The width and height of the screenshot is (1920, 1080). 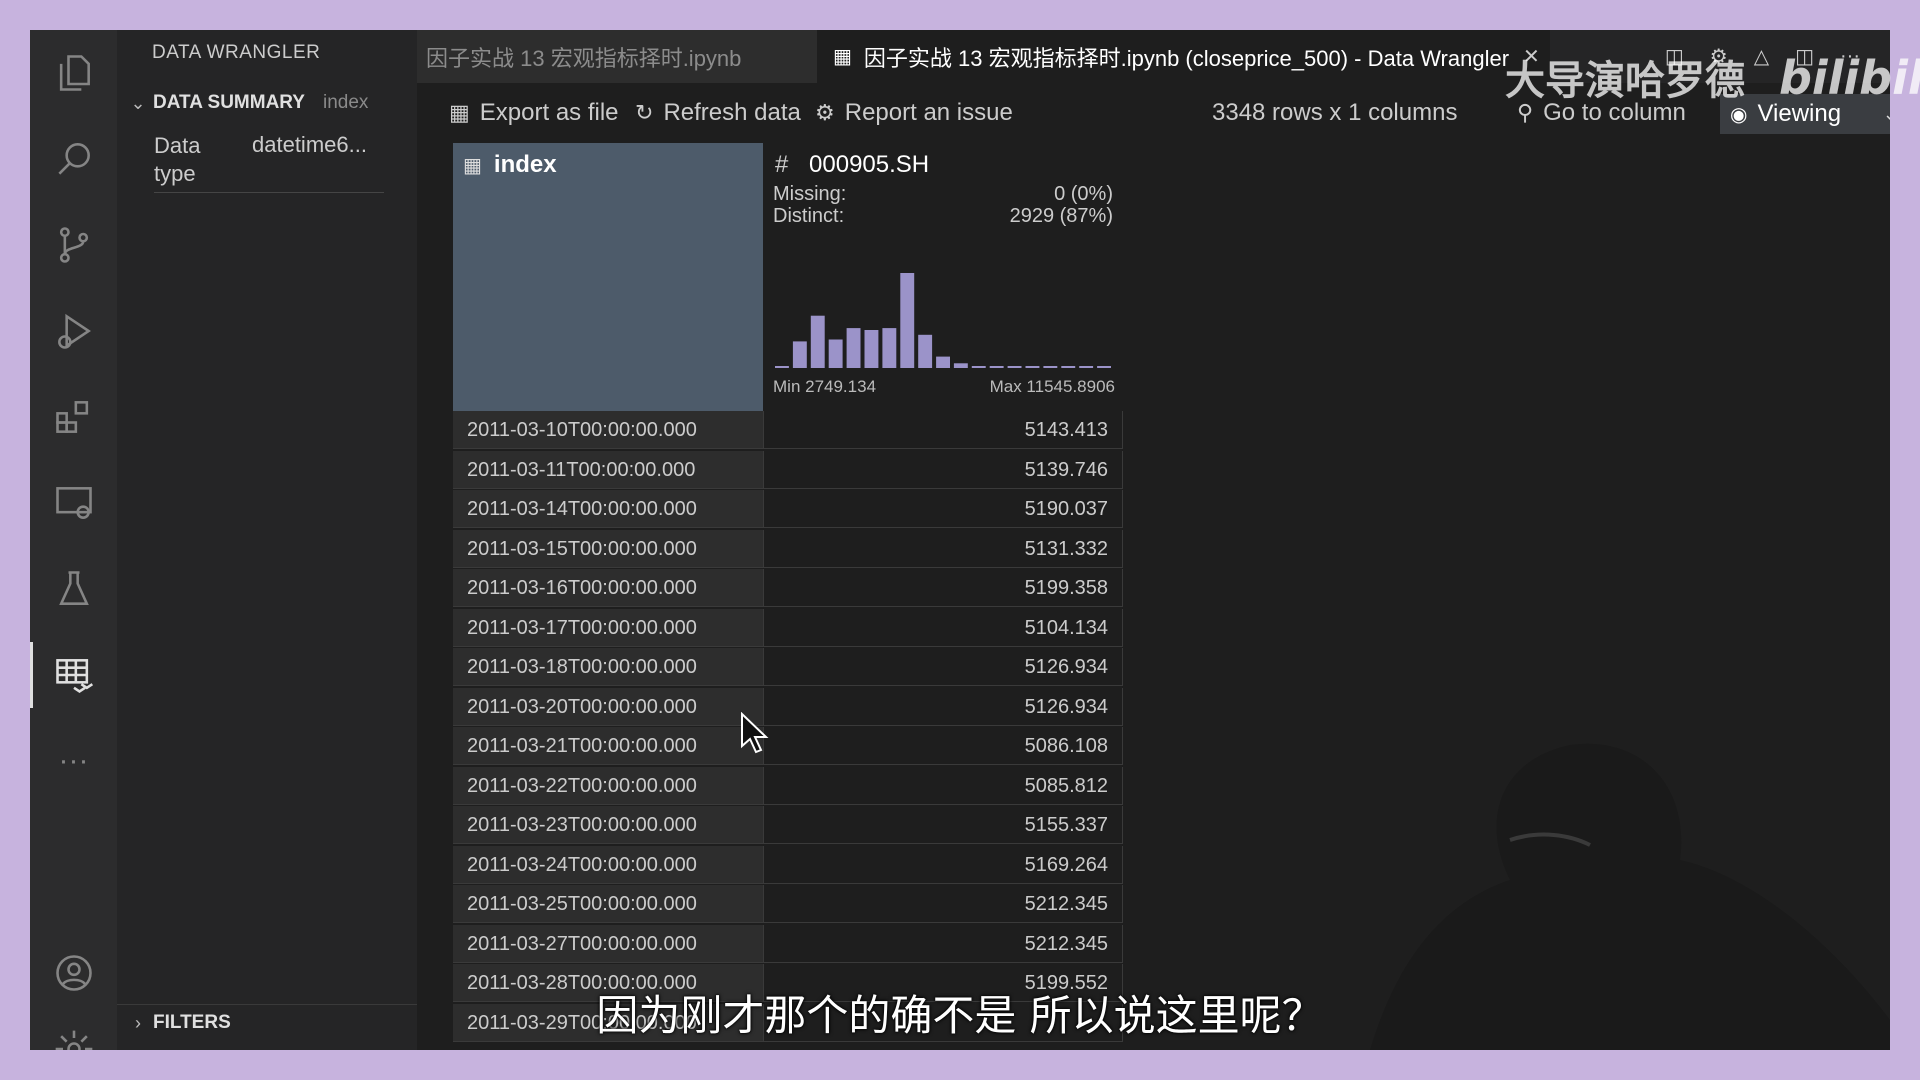 I want to click on value-cell: 5190.037, so click(x=943, y=509).